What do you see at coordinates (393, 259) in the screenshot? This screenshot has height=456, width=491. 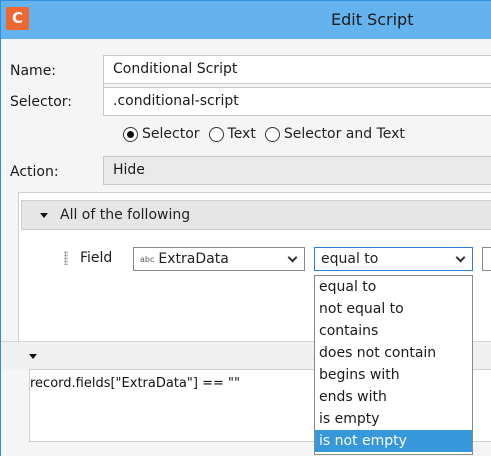 I see `operator-select: equal to` at bounding box center [393, 259].